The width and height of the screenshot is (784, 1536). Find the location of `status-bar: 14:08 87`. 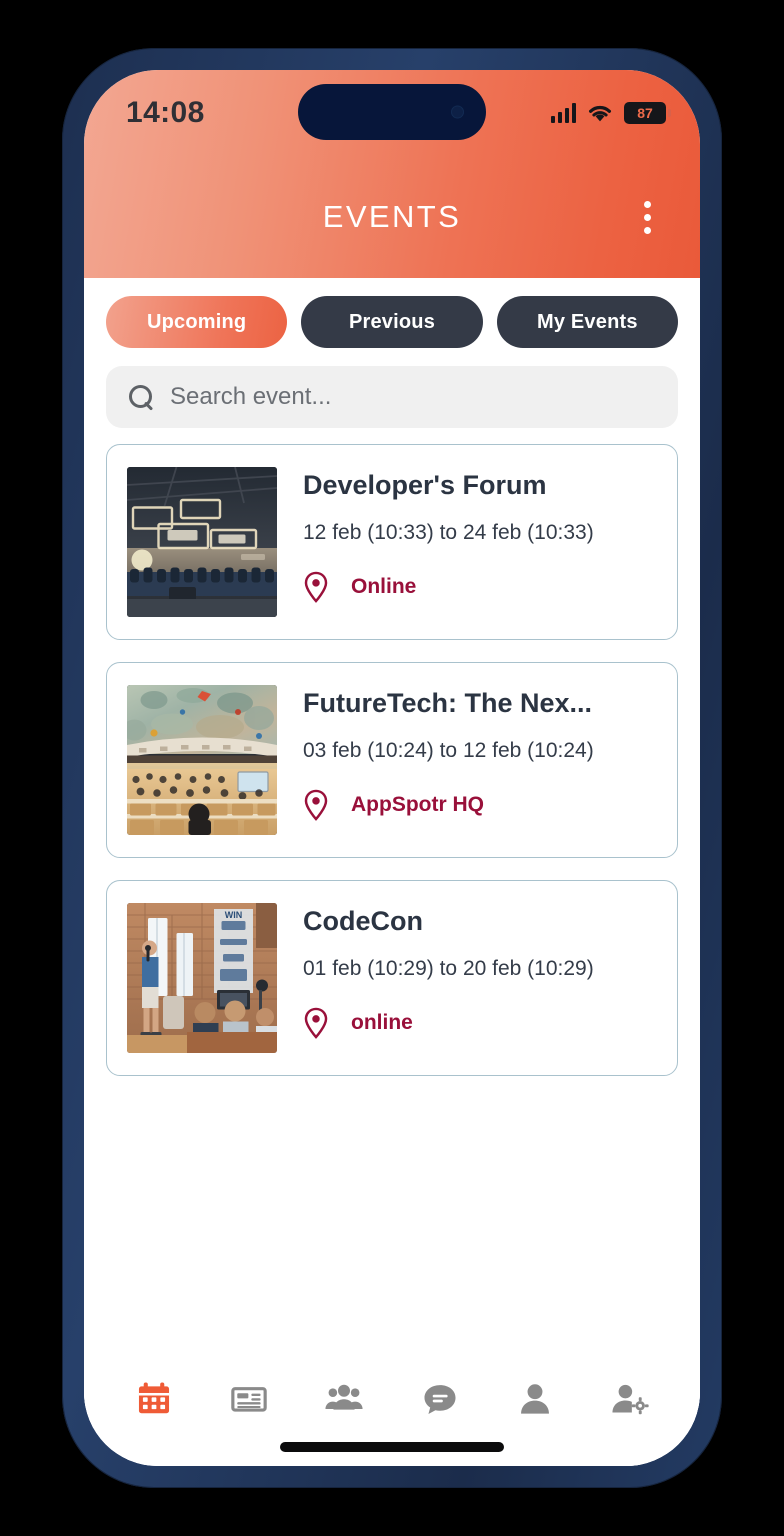

status-bar: 14:08 87 is located at coordinates (392, 113).